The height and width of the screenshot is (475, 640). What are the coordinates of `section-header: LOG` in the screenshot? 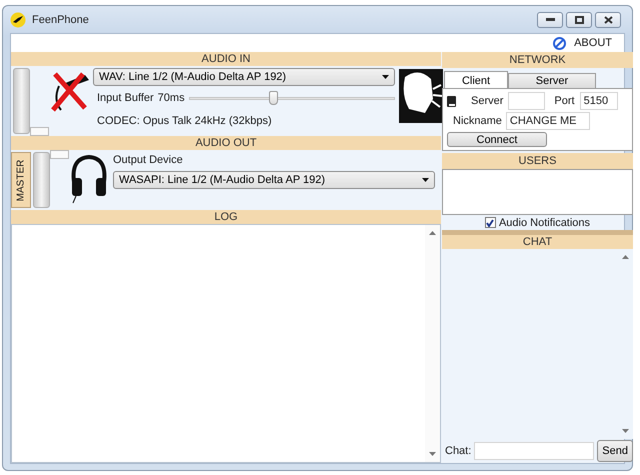 It's located at (226, 217).